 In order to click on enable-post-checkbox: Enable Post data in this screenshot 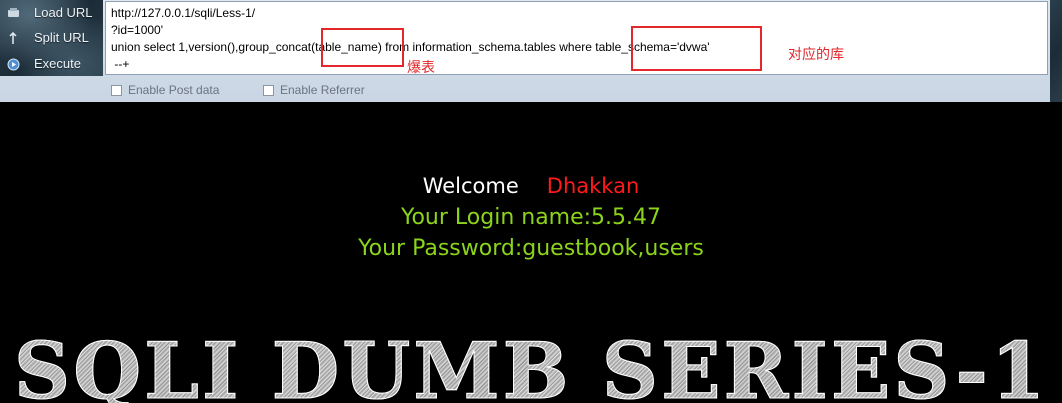, I will do `click(165, 90)`.